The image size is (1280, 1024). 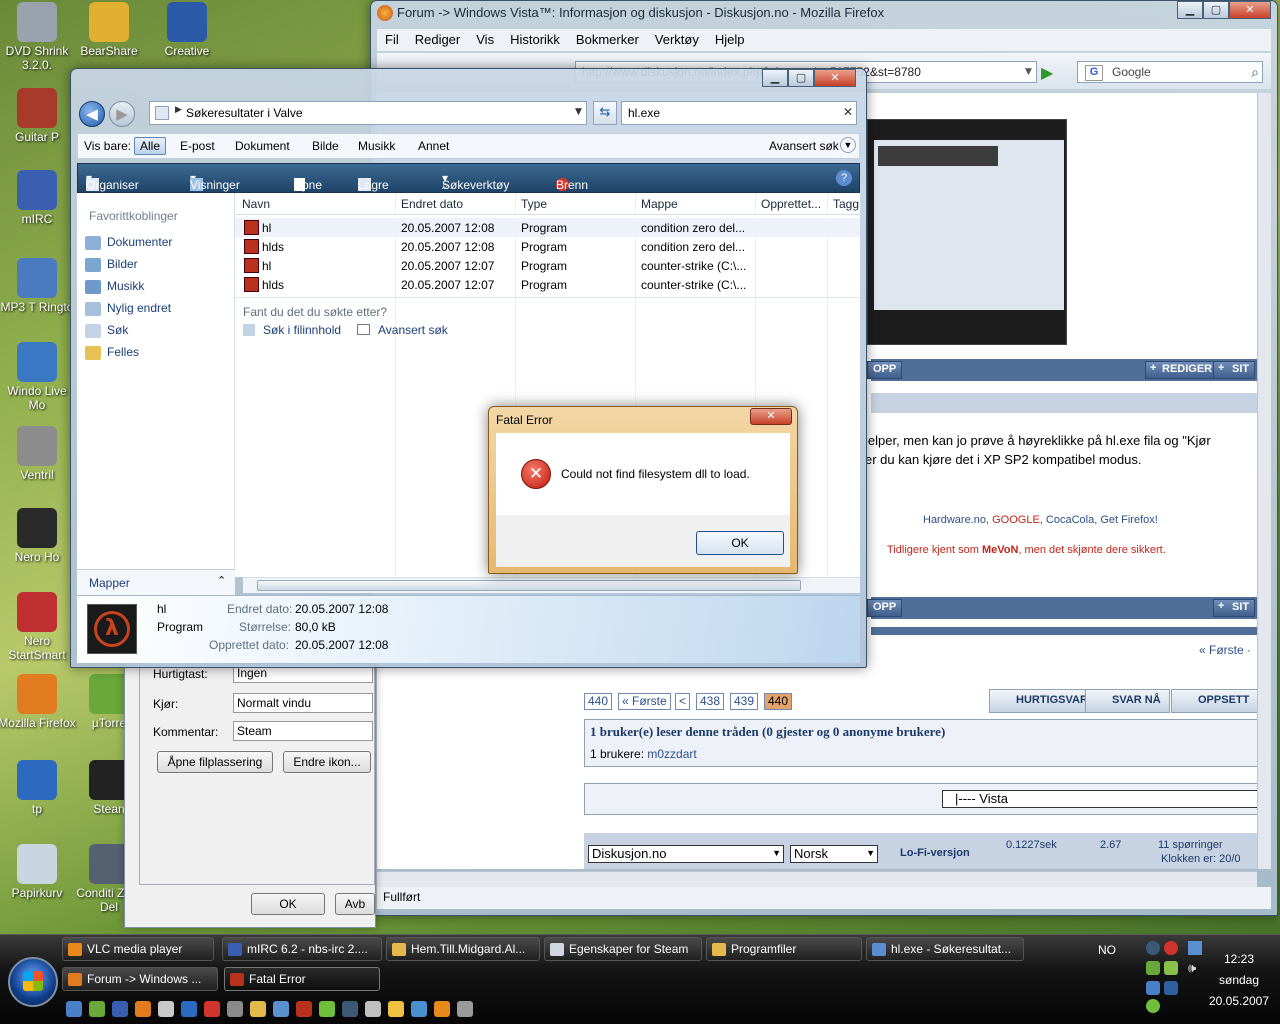 I want to click on desktop-icon: Nero Ho, so click(x=38, y=536).